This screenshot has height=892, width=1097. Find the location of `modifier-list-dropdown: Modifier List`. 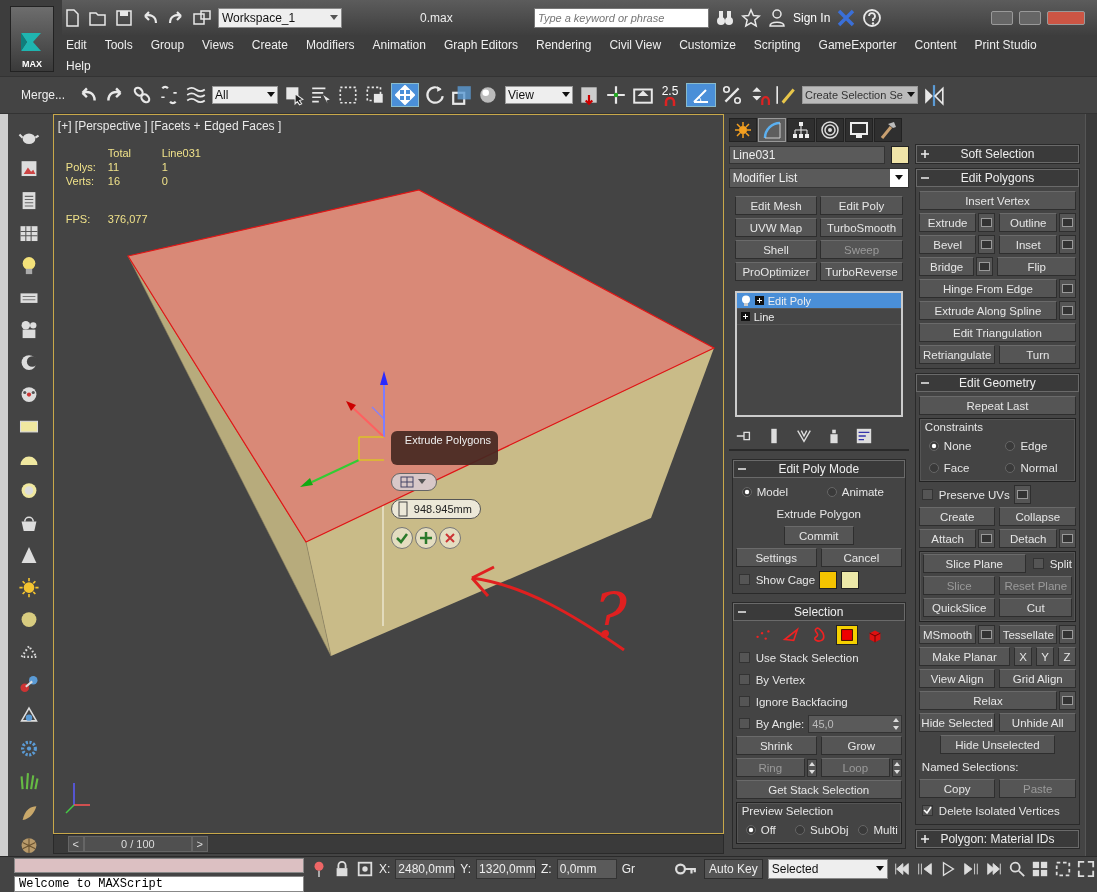

modifier-list-dropdown: Modifier List is located at coordinates (818, 178).